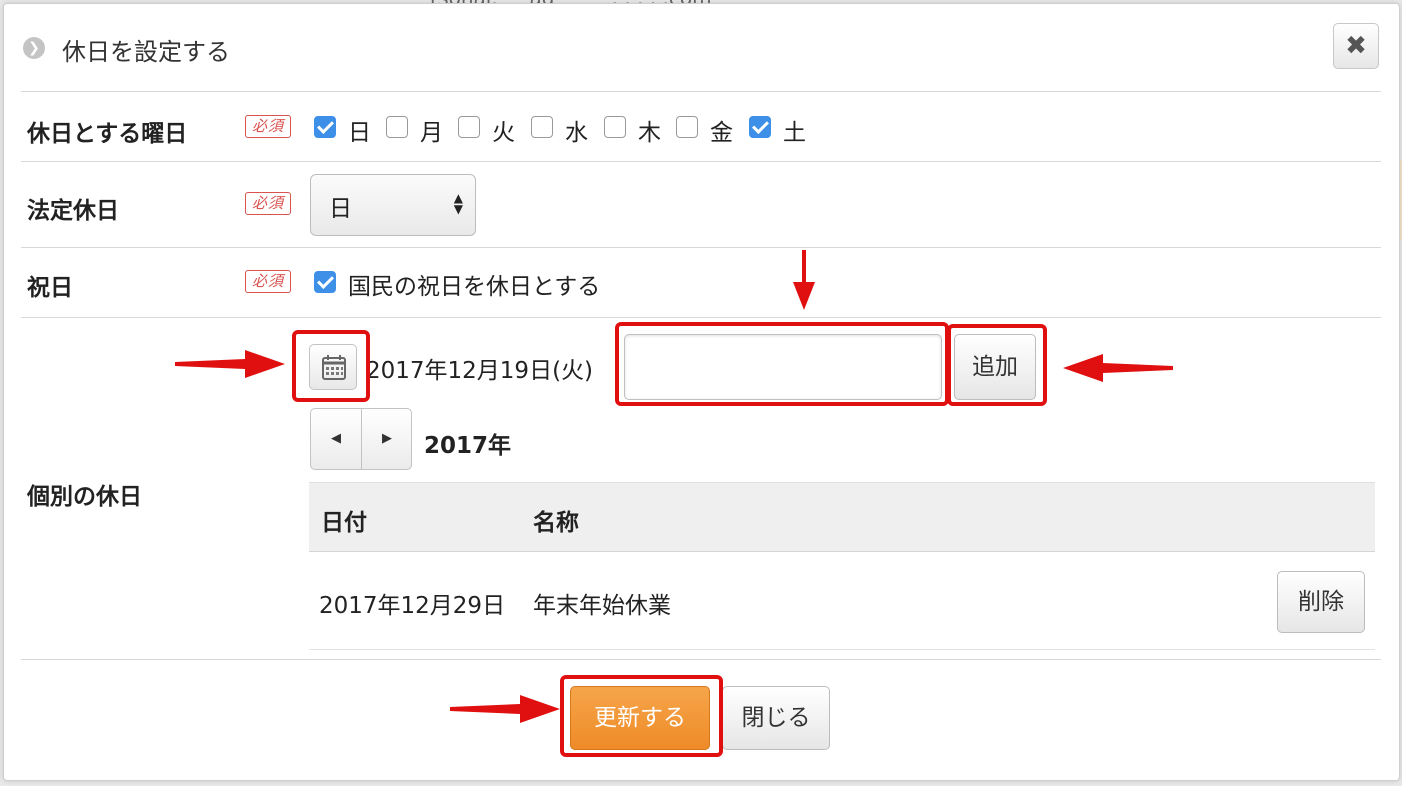  Describe the element at coordinates (73, 211) in the screenshot. I see `legal-holiday-label: 法定休日` at that location.